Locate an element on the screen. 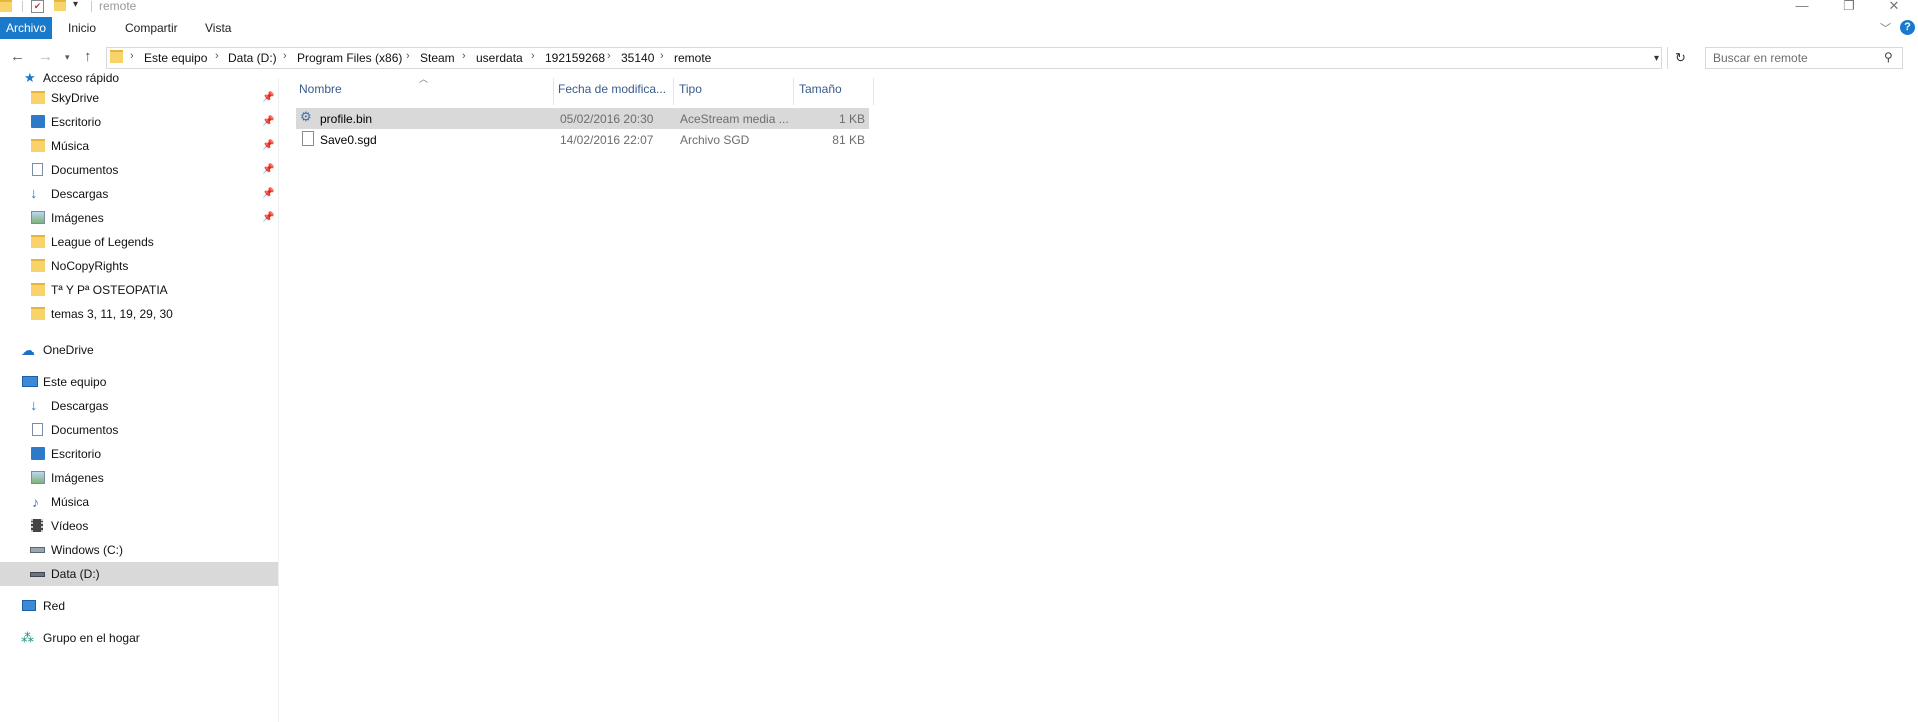  sidebar-item-imagenes: Imágenes 📌 is located at coordinates (139, 218).